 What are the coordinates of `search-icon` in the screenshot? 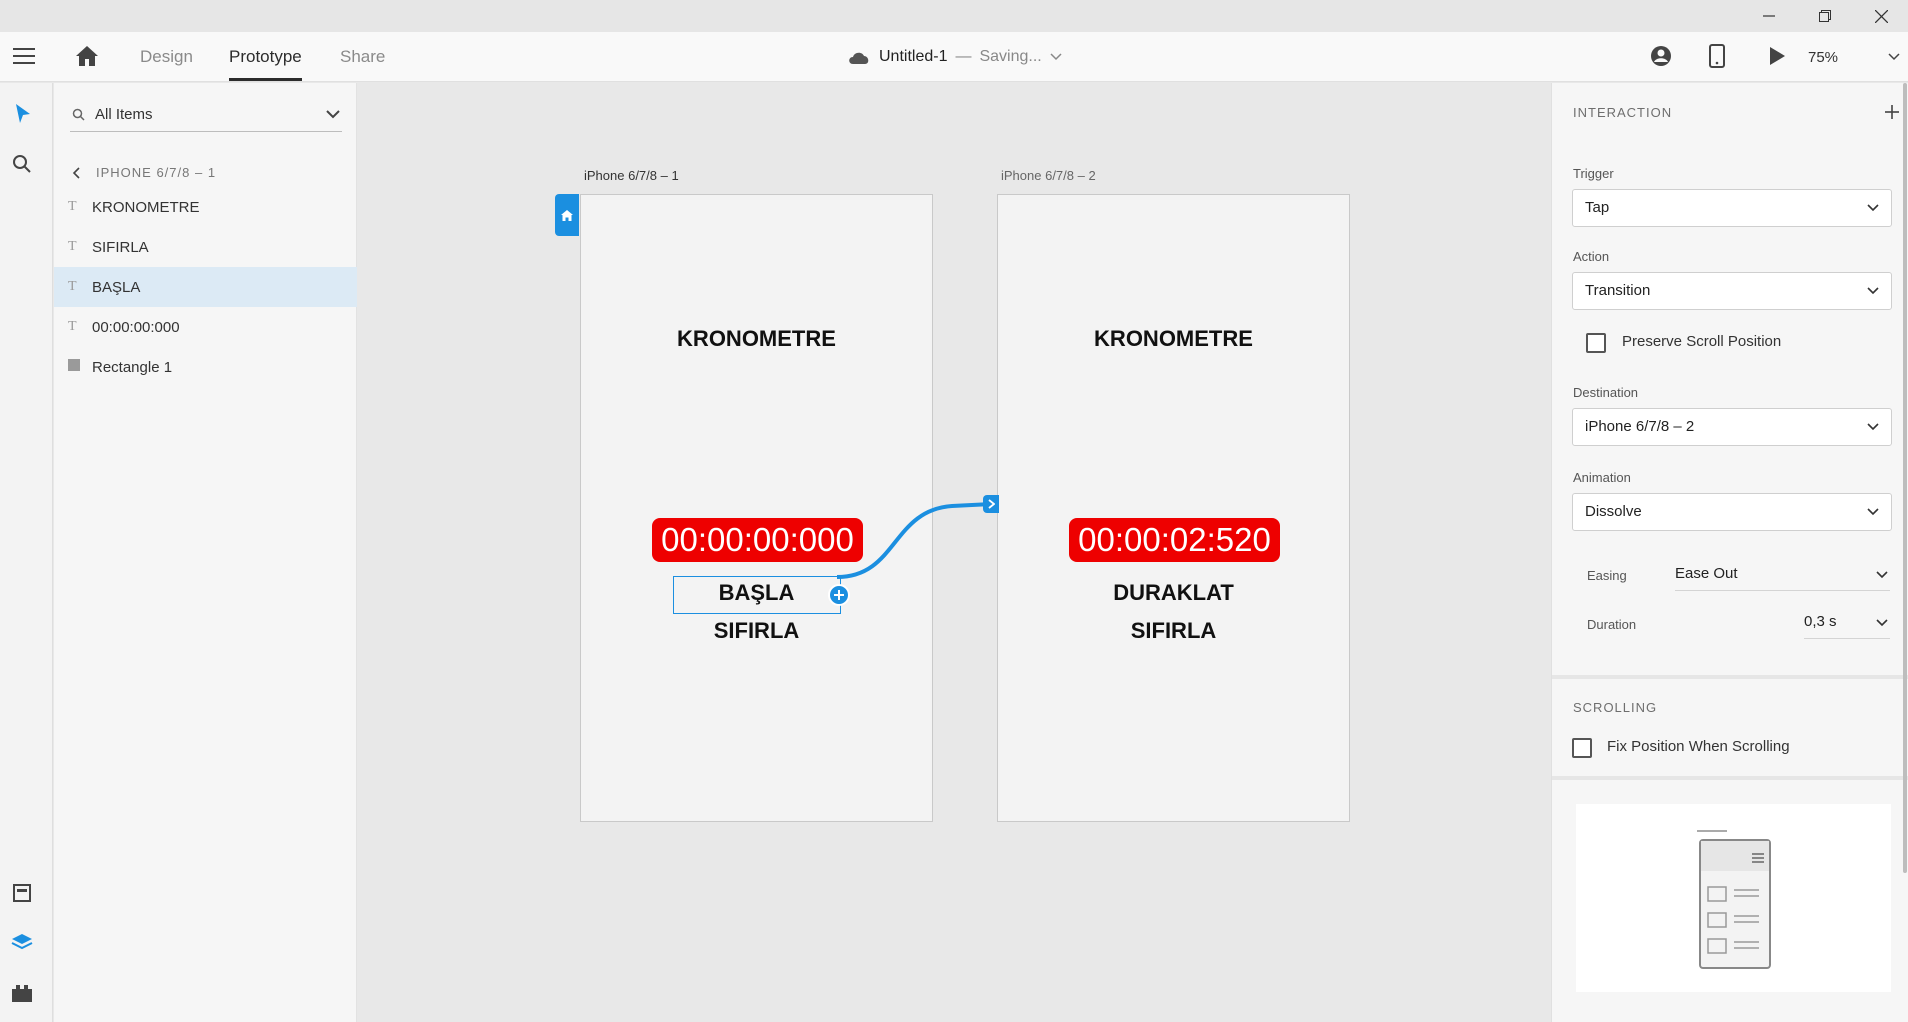 It's located at (22, 164).